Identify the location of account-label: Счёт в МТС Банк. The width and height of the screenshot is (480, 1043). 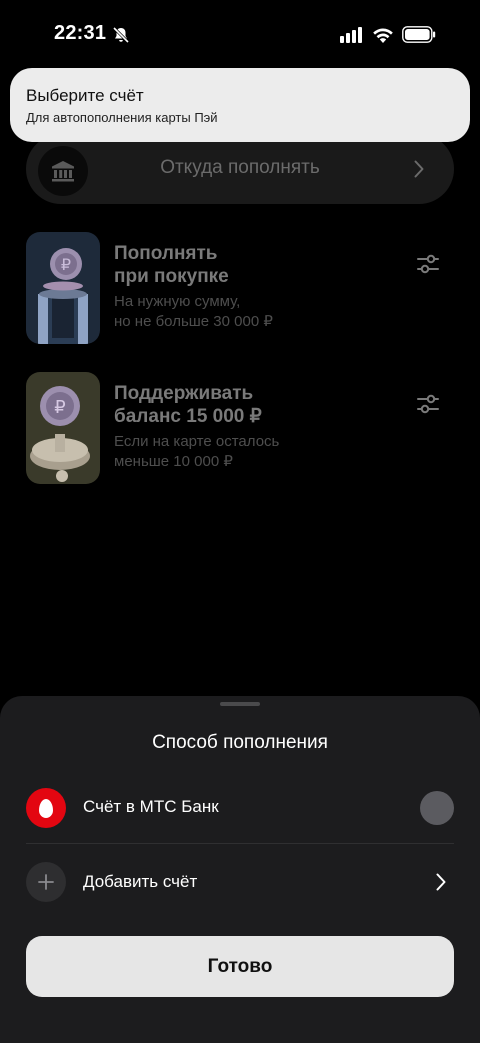
(151, 806).